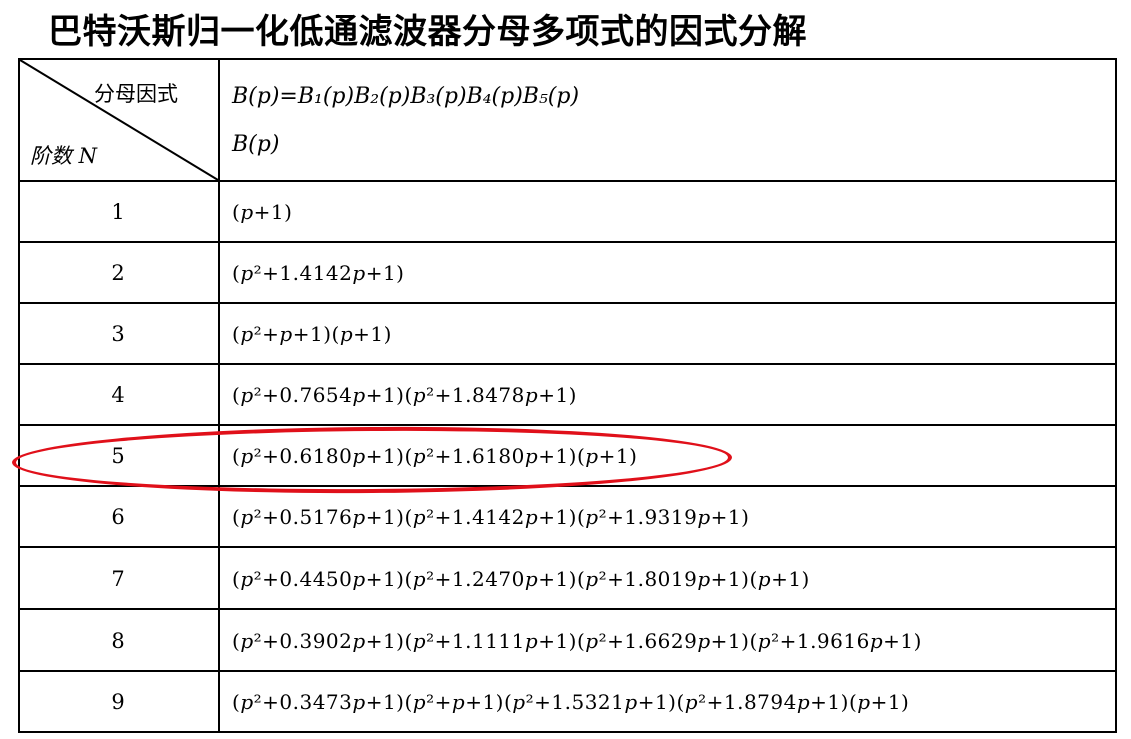 The width and height of the screenshot is (1131, 739). I want to click on factors-cell: (p ²+1.4142 p +1), so click(318, 272).